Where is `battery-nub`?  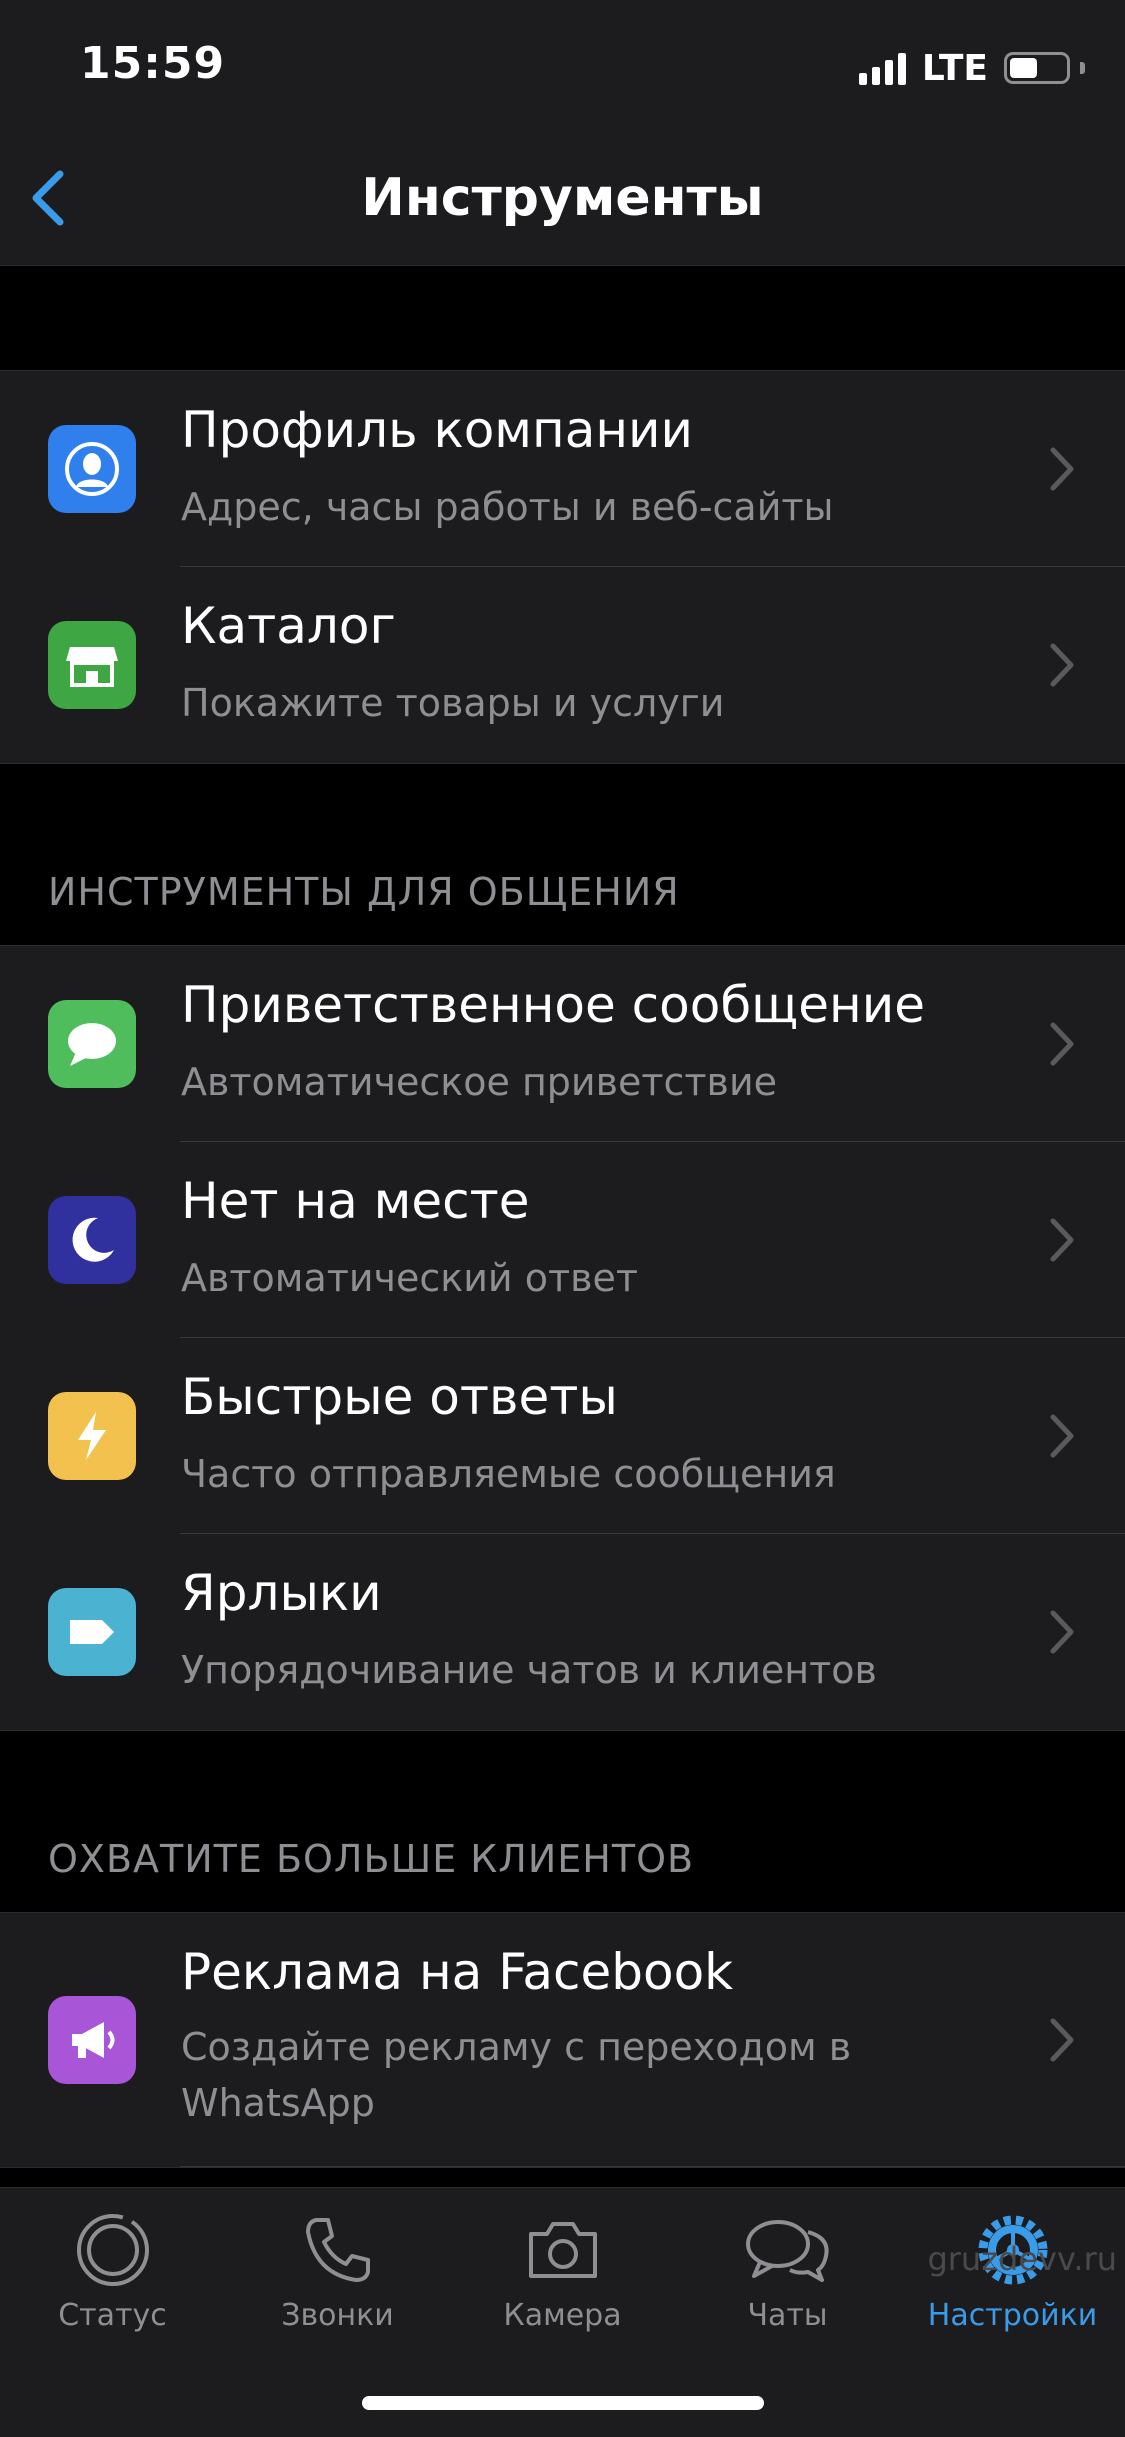
battery-nub is located at coordinates (1082, 68).